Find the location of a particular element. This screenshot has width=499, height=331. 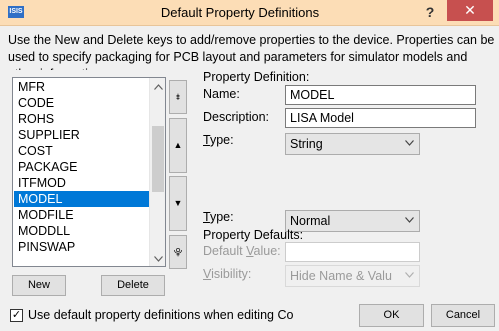

list-item: MFR is located at coordinates (82, 87).